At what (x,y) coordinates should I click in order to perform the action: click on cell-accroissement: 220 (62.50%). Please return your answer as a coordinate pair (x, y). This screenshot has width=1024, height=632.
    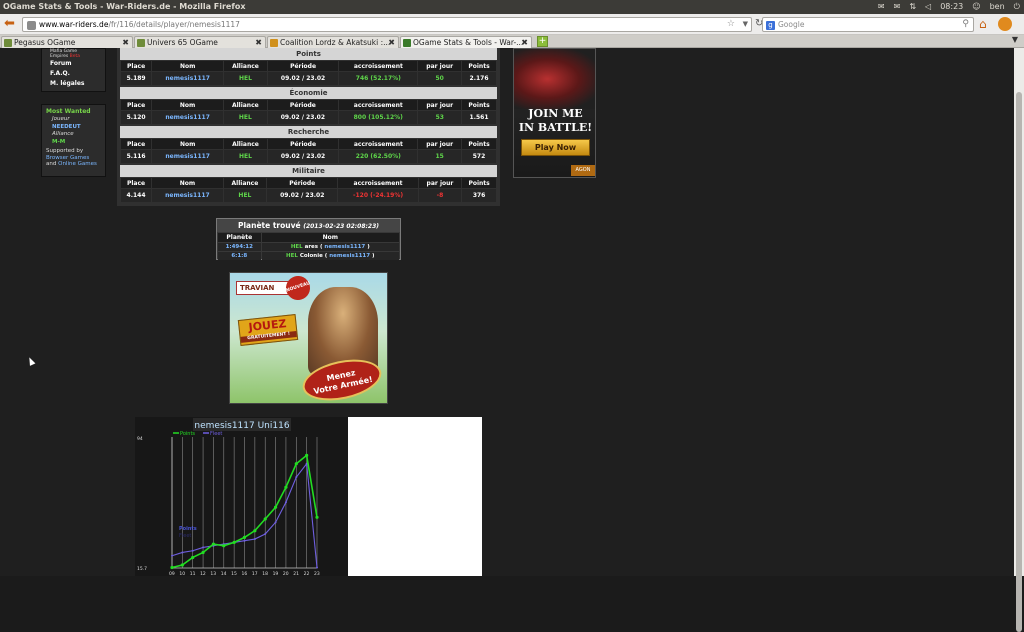
    Looking at the image, I should click on (378, 156).